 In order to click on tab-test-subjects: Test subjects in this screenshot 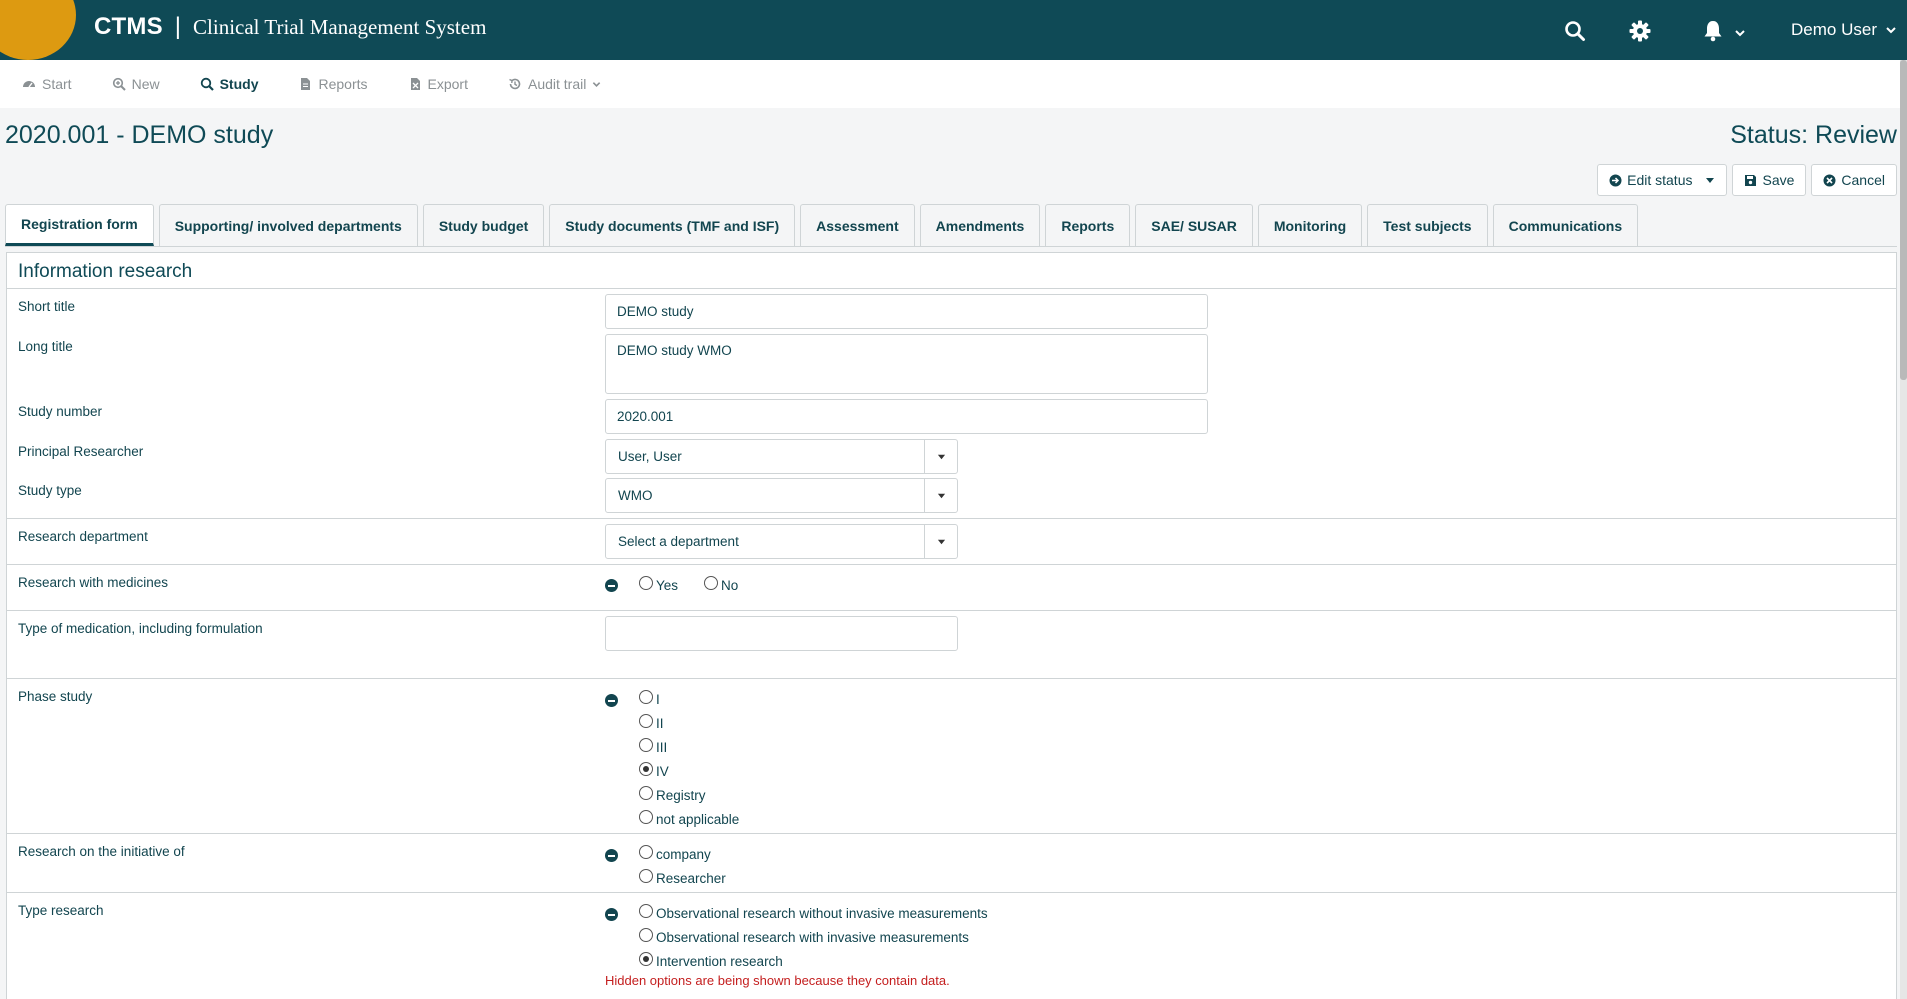, I will do `click(1427, 225)`.